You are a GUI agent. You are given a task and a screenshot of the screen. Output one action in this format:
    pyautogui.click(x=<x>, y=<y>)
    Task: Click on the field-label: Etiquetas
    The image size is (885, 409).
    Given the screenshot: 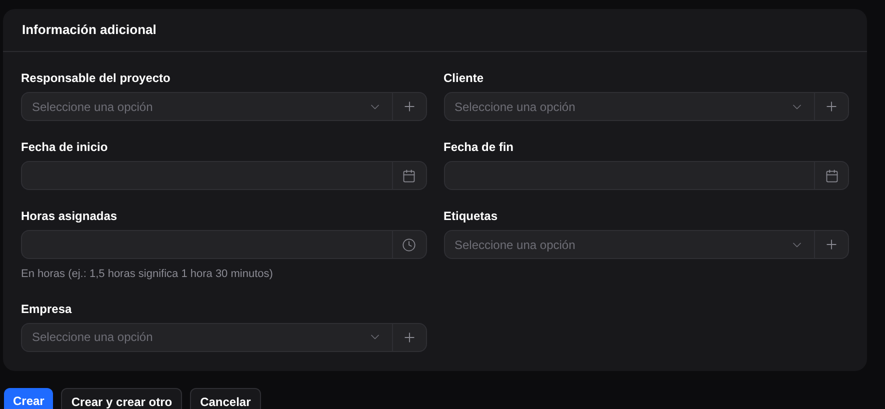 What is the action you would take?
    pyautogui.click(x=471, y=216)
    